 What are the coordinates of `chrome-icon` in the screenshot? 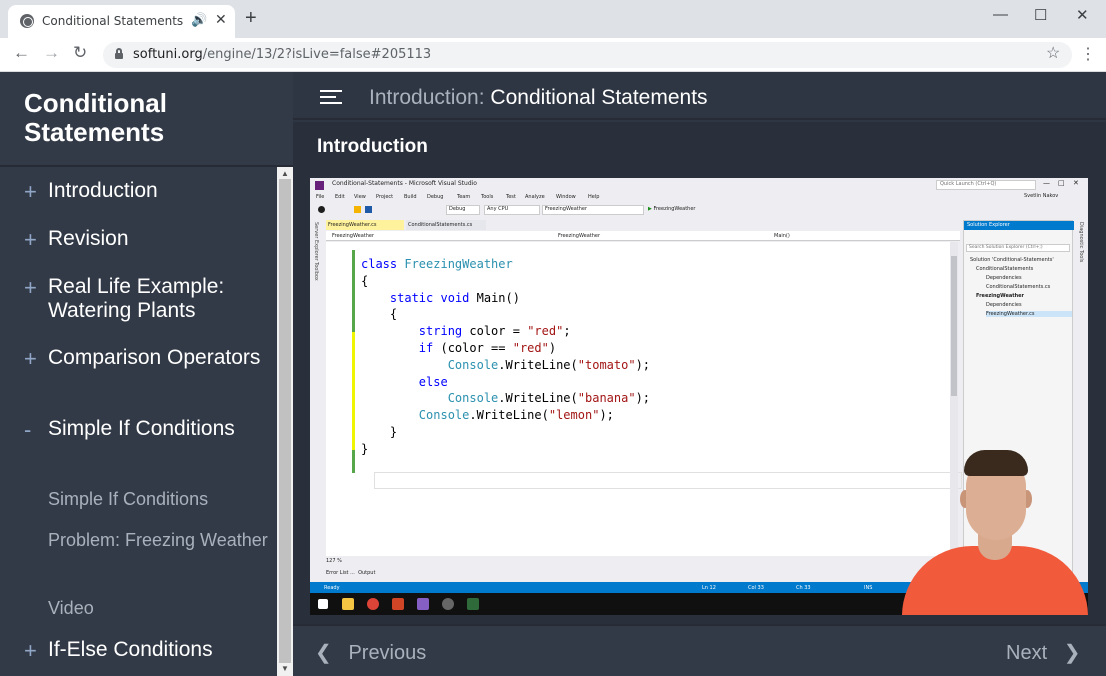 It's located at (373, 604).